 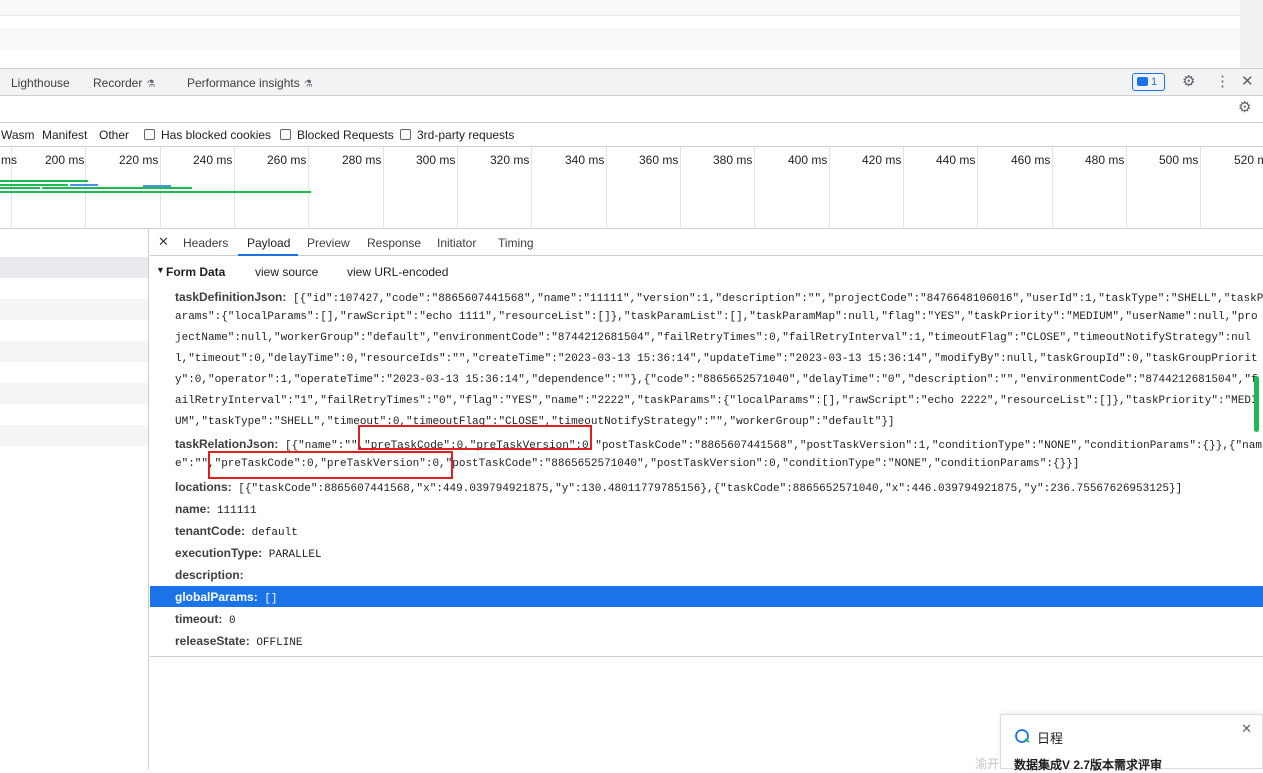 I want to click on name-value: 111111, so click(x=236, y=511).